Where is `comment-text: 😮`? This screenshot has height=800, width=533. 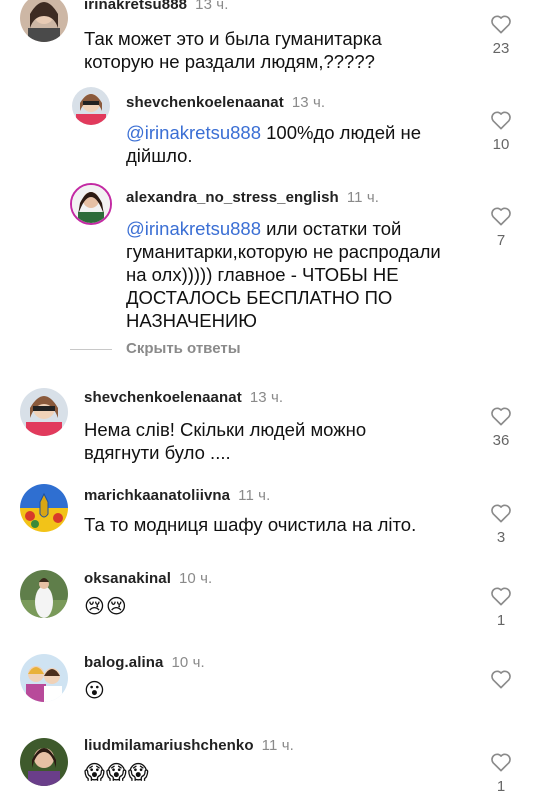 comment-text: 😮 is located at coordinates (95, 691).